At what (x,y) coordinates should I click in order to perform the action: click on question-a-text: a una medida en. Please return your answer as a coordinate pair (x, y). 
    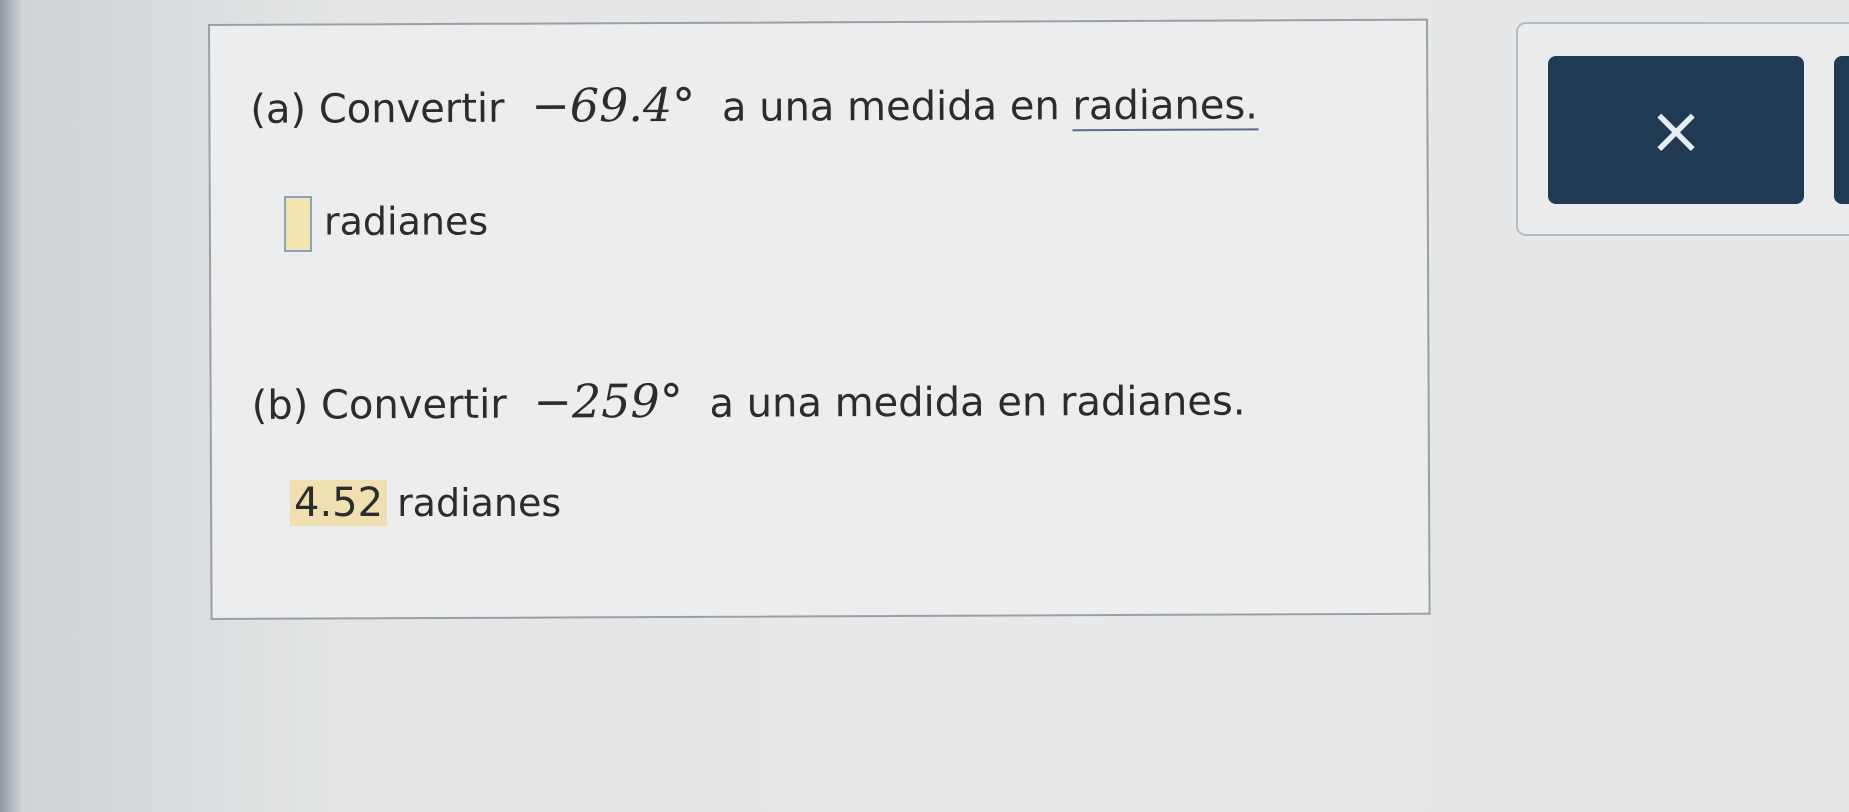
    Looking at the image, I should click on (897, 107).